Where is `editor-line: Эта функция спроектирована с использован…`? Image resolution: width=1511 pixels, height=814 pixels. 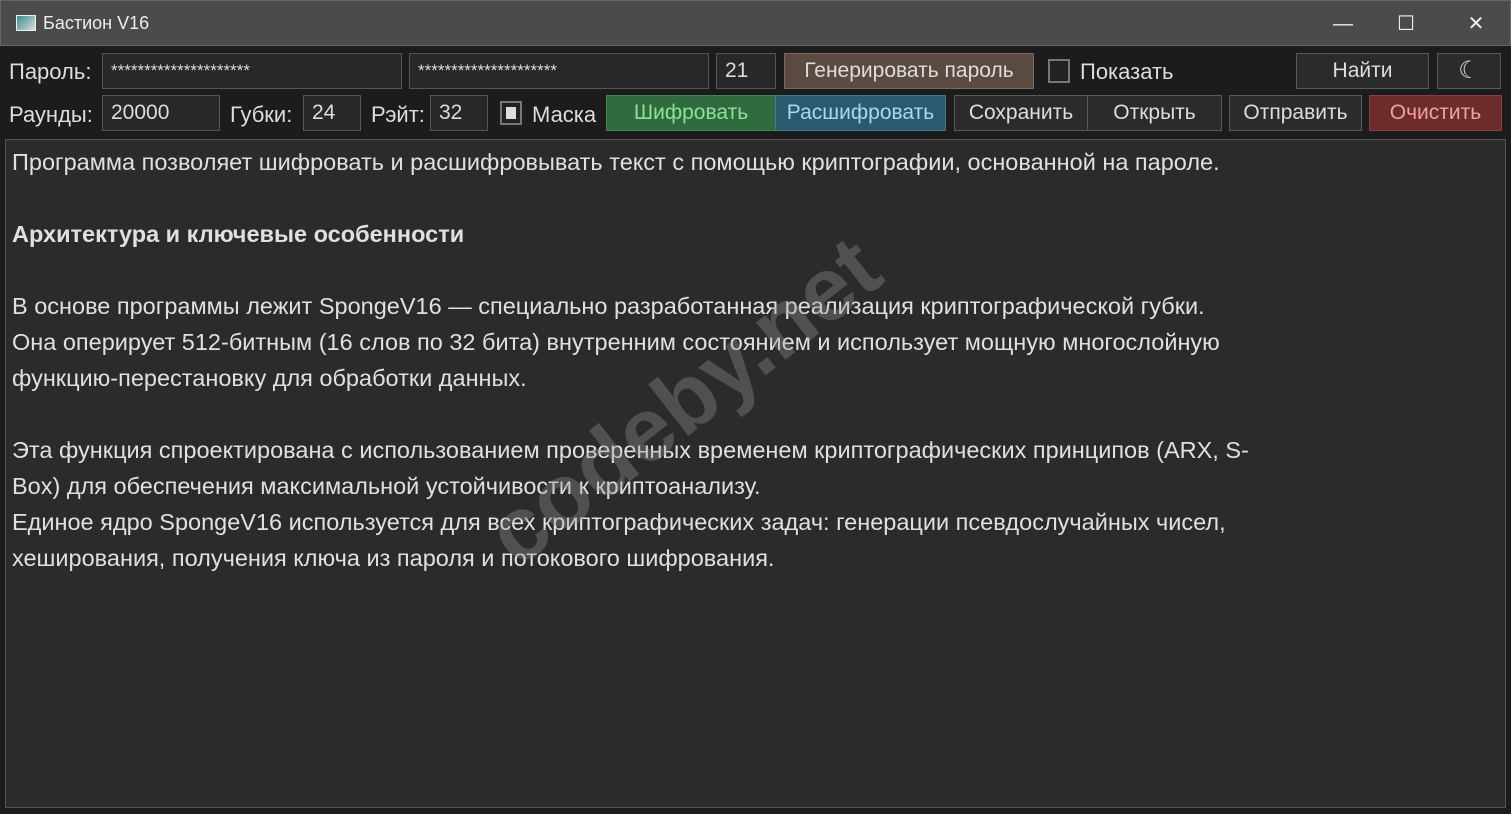
editor-line: Эта функция спроектирована с использован… is located at coordinates (630, 450).